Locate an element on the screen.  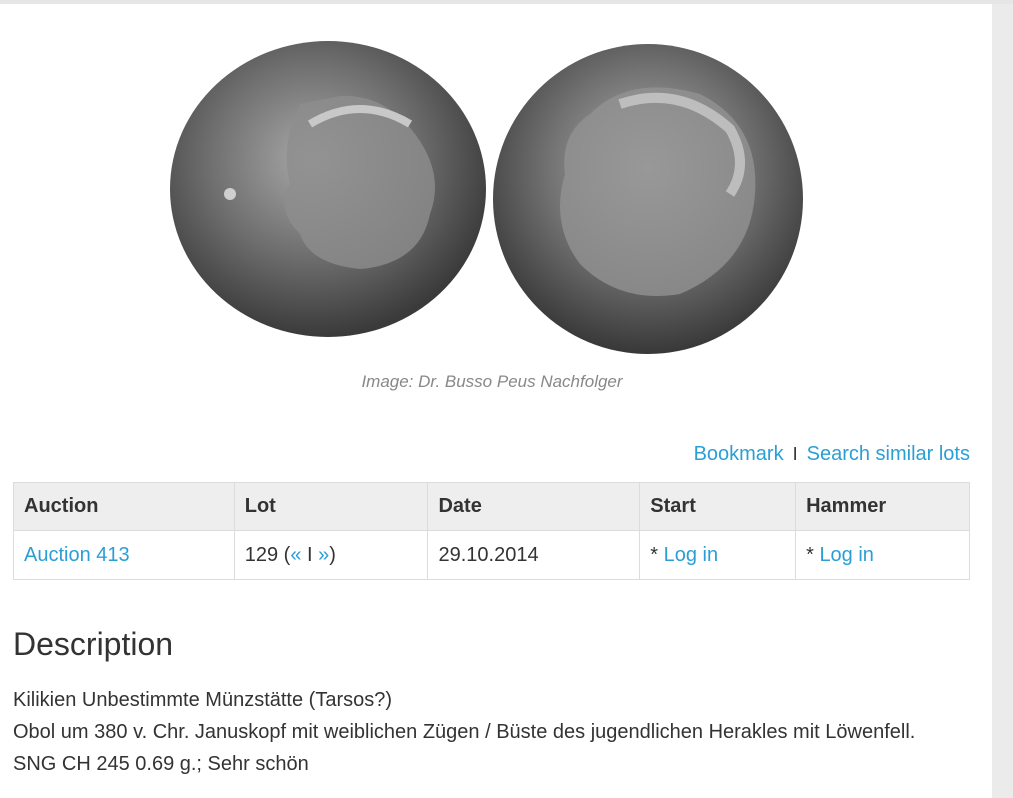
image-credit: Image: Dr. Busso Peus Nachfolger is located at coordinates (492, 381).